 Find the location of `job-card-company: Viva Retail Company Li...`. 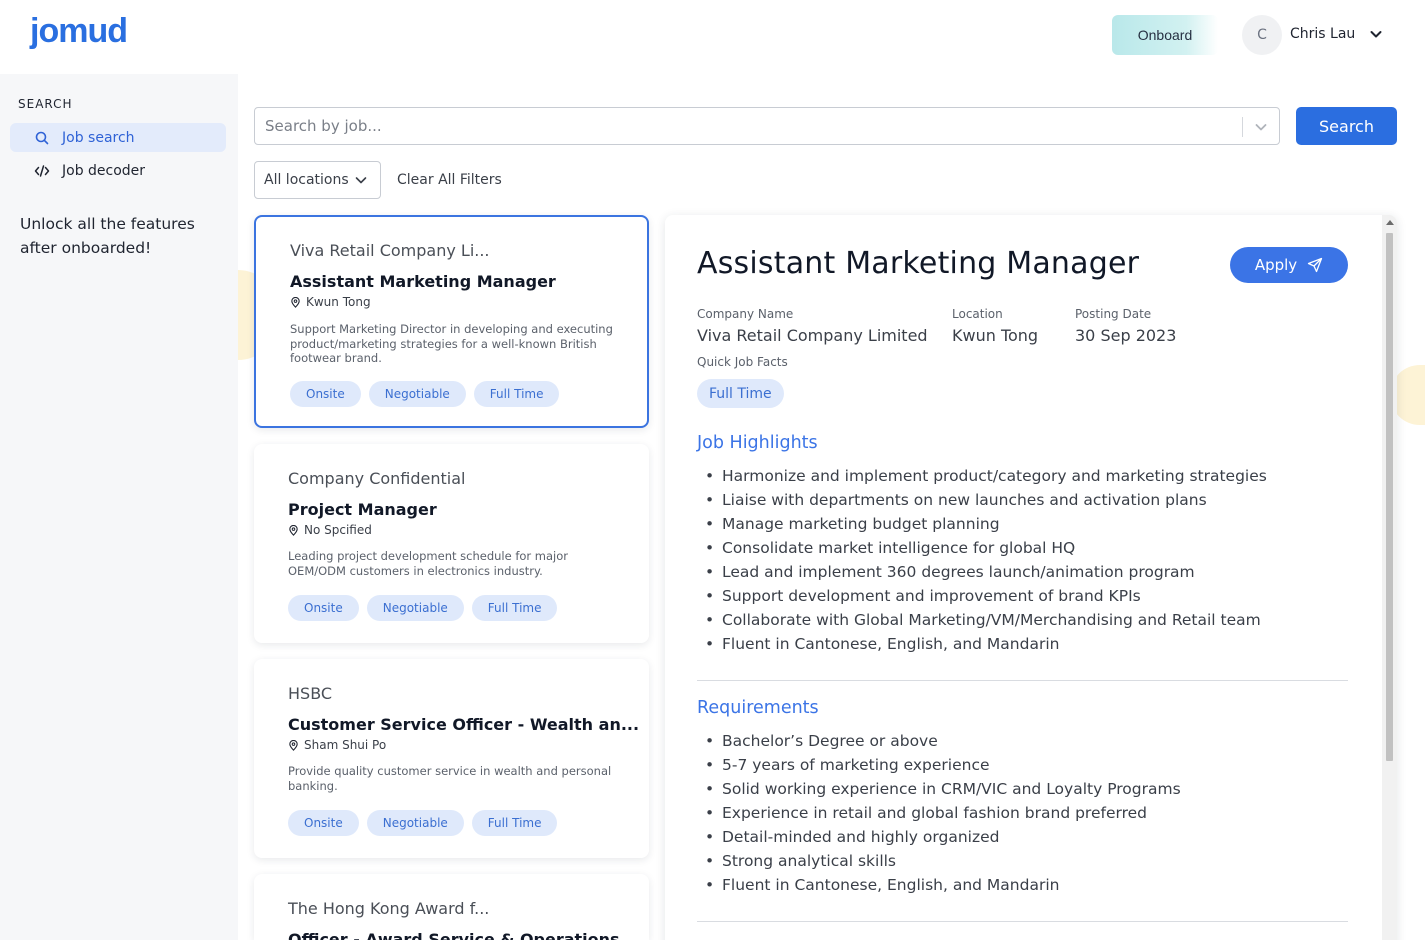

job-card-company: Viva Retail Company Li... is located at coordinates (390, 250).